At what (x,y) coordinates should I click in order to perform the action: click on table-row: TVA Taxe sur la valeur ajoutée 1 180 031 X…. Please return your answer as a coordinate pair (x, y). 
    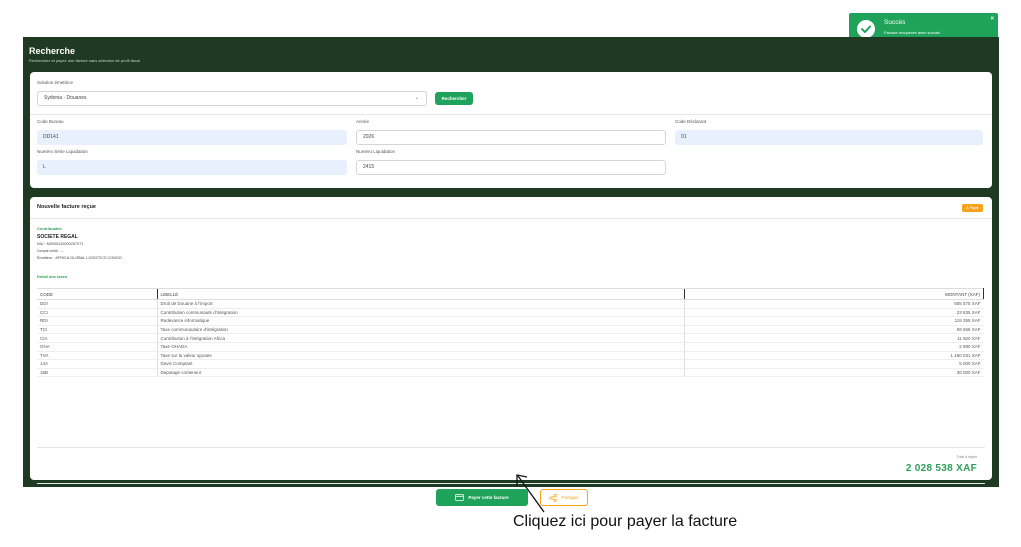
    Looking at the image, I should click on (510, 356).